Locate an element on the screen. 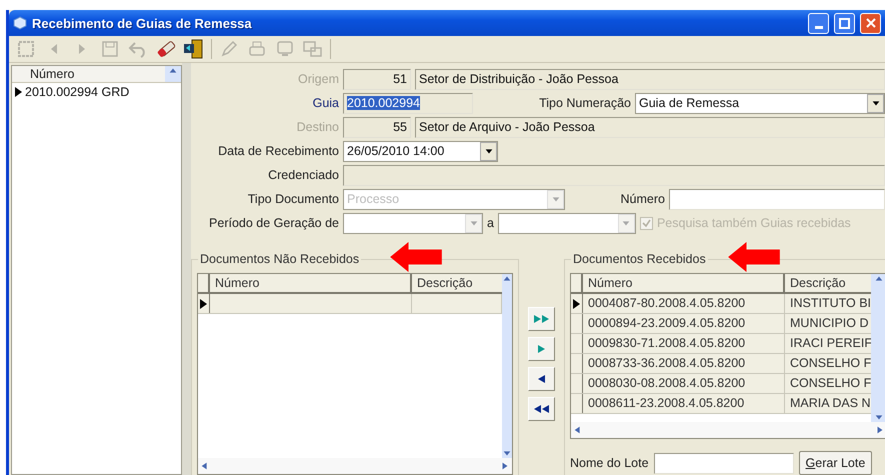 This screenshot has width=885, height=475. pencil-icon is located at coordinates (229, 49).